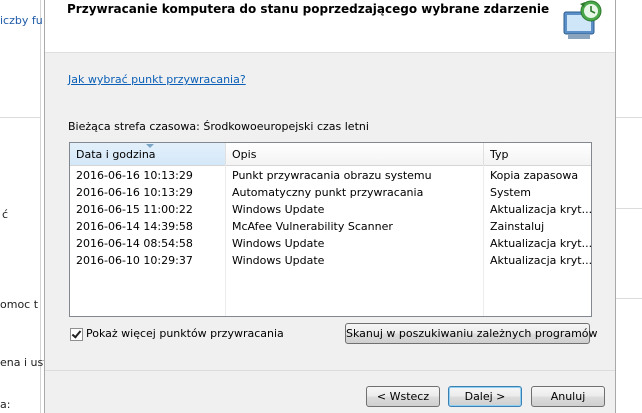 This screenshot has width=642, height=413. Describe the element at coordinates (21, 20) in the screenshot. I see `background-link-text: iczby fu` at that location.